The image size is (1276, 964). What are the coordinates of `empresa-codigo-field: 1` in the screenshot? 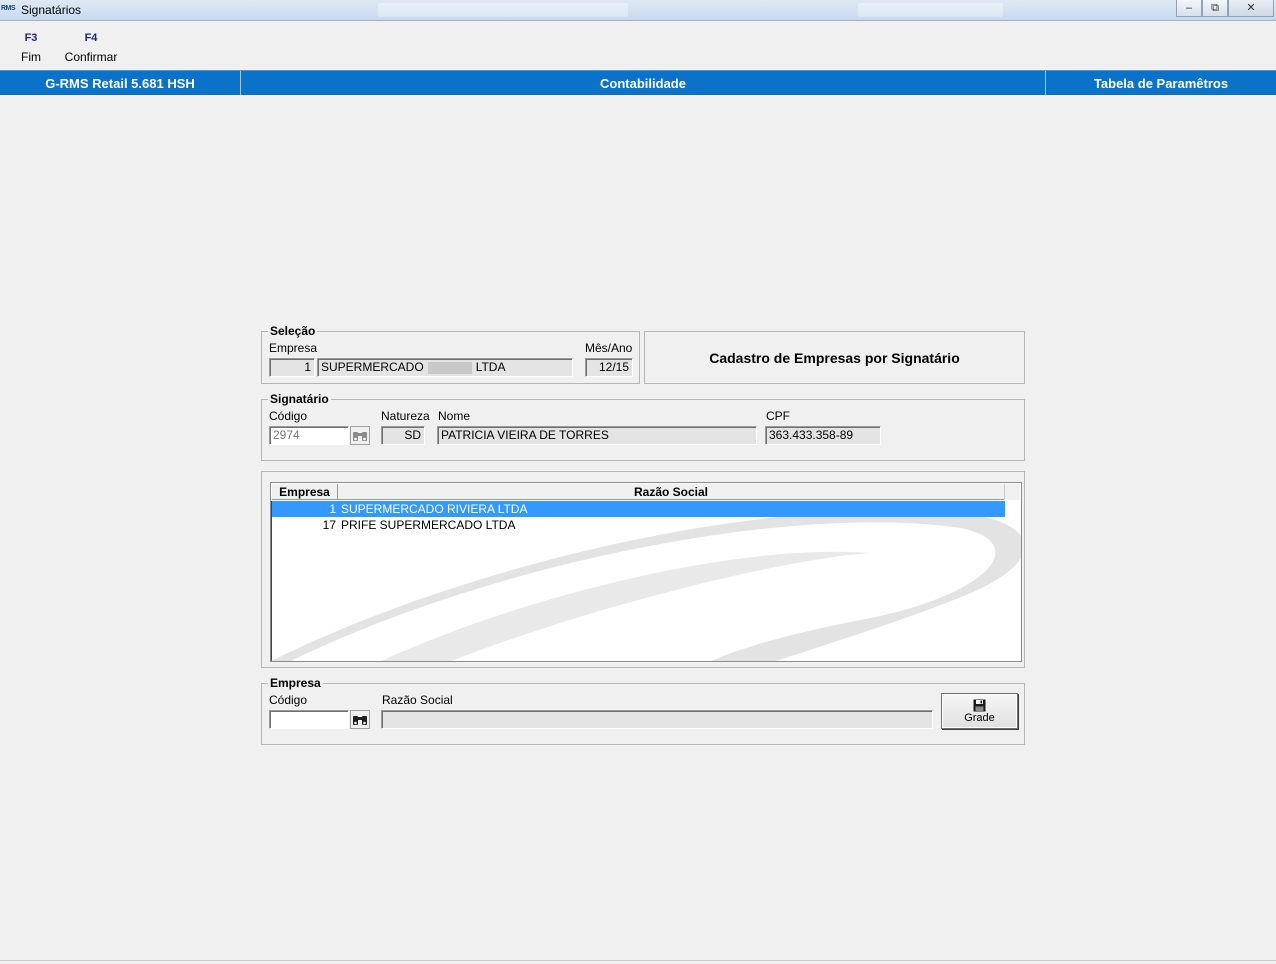 It's located at (292, 367).